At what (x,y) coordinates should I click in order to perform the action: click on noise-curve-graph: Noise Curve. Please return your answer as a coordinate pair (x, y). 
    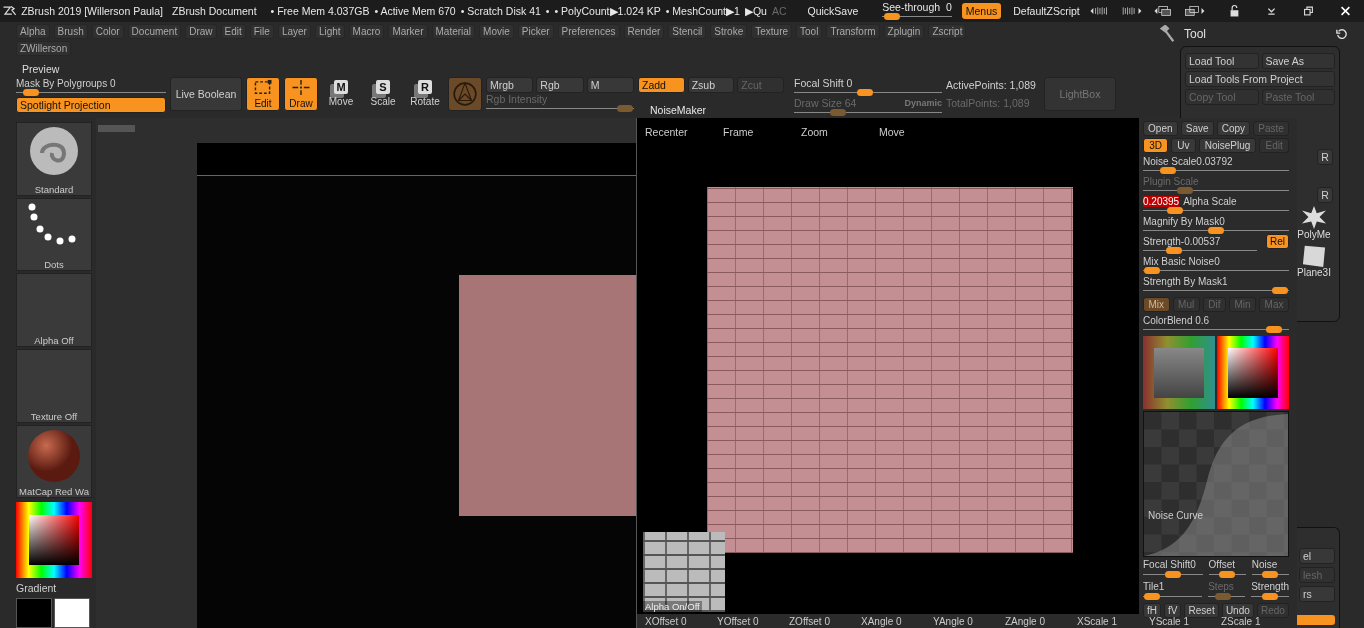
    Looking at the image, I should click on (1216, 484).